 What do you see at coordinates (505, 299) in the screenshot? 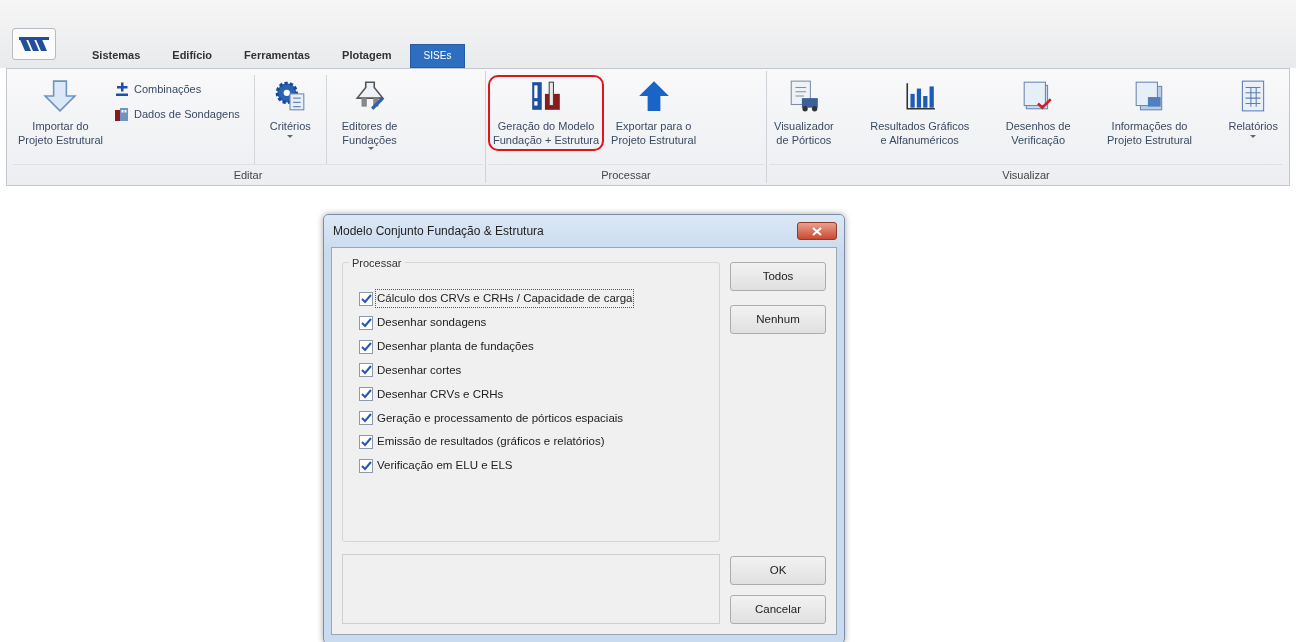
I see `checkbox-label: Cálculo dos CRVs e CRHs / Capacidade de carga` at bounding box center [505, 299].